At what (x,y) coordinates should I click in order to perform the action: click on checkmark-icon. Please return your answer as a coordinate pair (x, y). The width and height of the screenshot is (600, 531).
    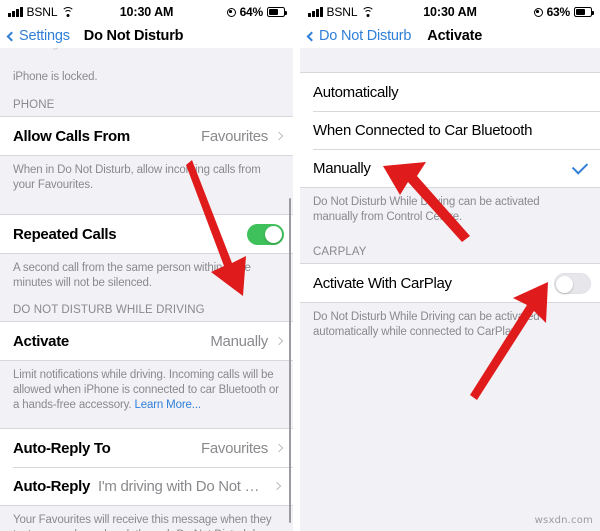
    Looking at the image, I should click on (580, 166).